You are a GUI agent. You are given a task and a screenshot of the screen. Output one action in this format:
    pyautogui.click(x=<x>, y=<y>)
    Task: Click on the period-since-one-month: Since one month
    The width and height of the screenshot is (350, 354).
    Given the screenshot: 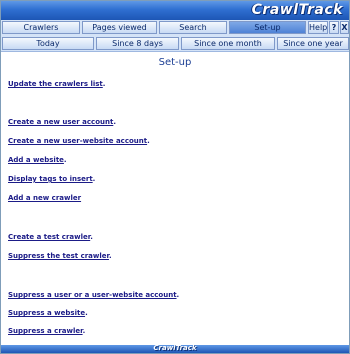 What is the action you would take?
    pyautogui.click(x=228, y=43)
    